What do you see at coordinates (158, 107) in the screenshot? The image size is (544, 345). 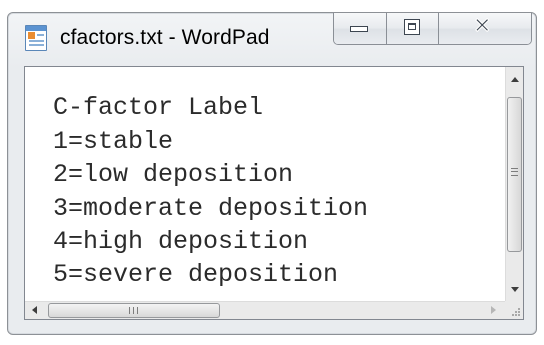 I see `document-line: C-factor Label` at bounding box center [158, 107].